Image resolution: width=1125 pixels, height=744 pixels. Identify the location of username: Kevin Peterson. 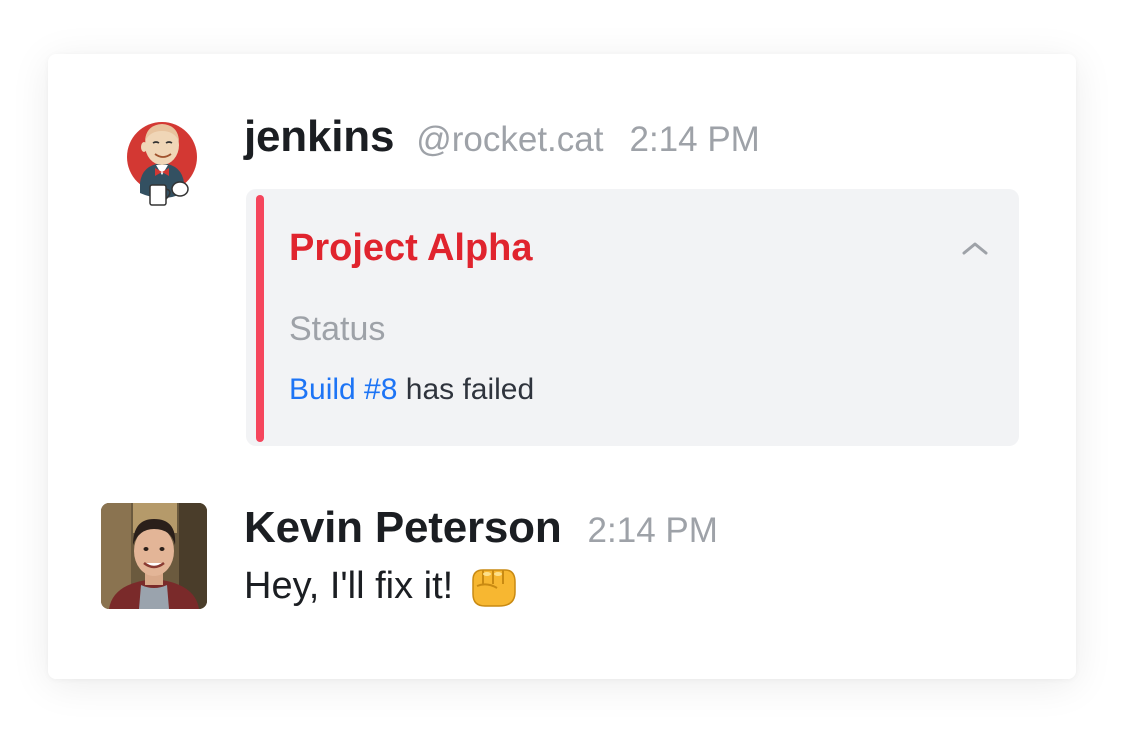
(403, 528).